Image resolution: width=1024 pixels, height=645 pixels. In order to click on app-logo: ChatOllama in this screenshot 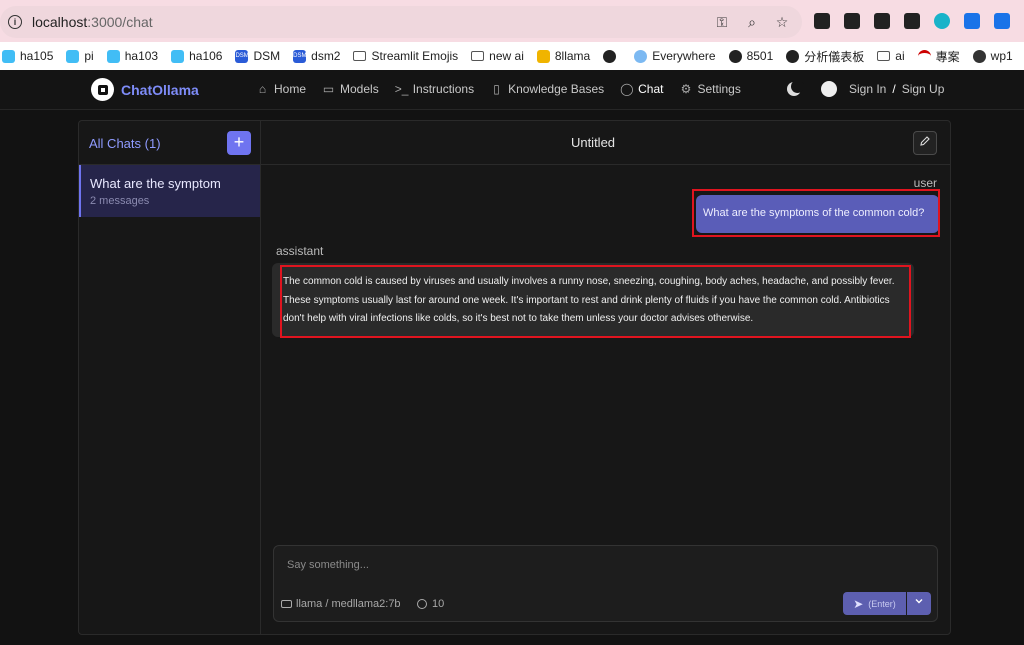, I will do `click(145, 89)`.